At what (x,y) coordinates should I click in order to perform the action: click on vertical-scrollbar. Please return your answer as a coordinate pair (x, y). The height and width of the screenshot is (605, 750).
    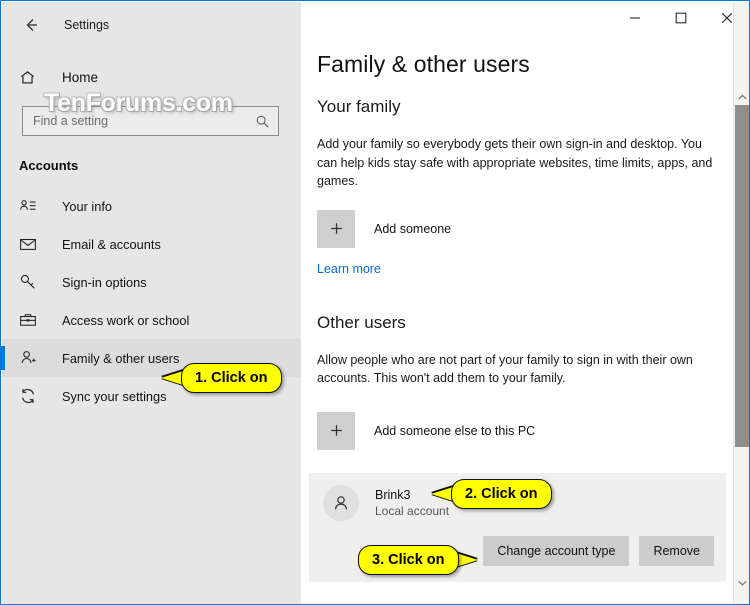
    Looking at the image, I should click on (741, 303).